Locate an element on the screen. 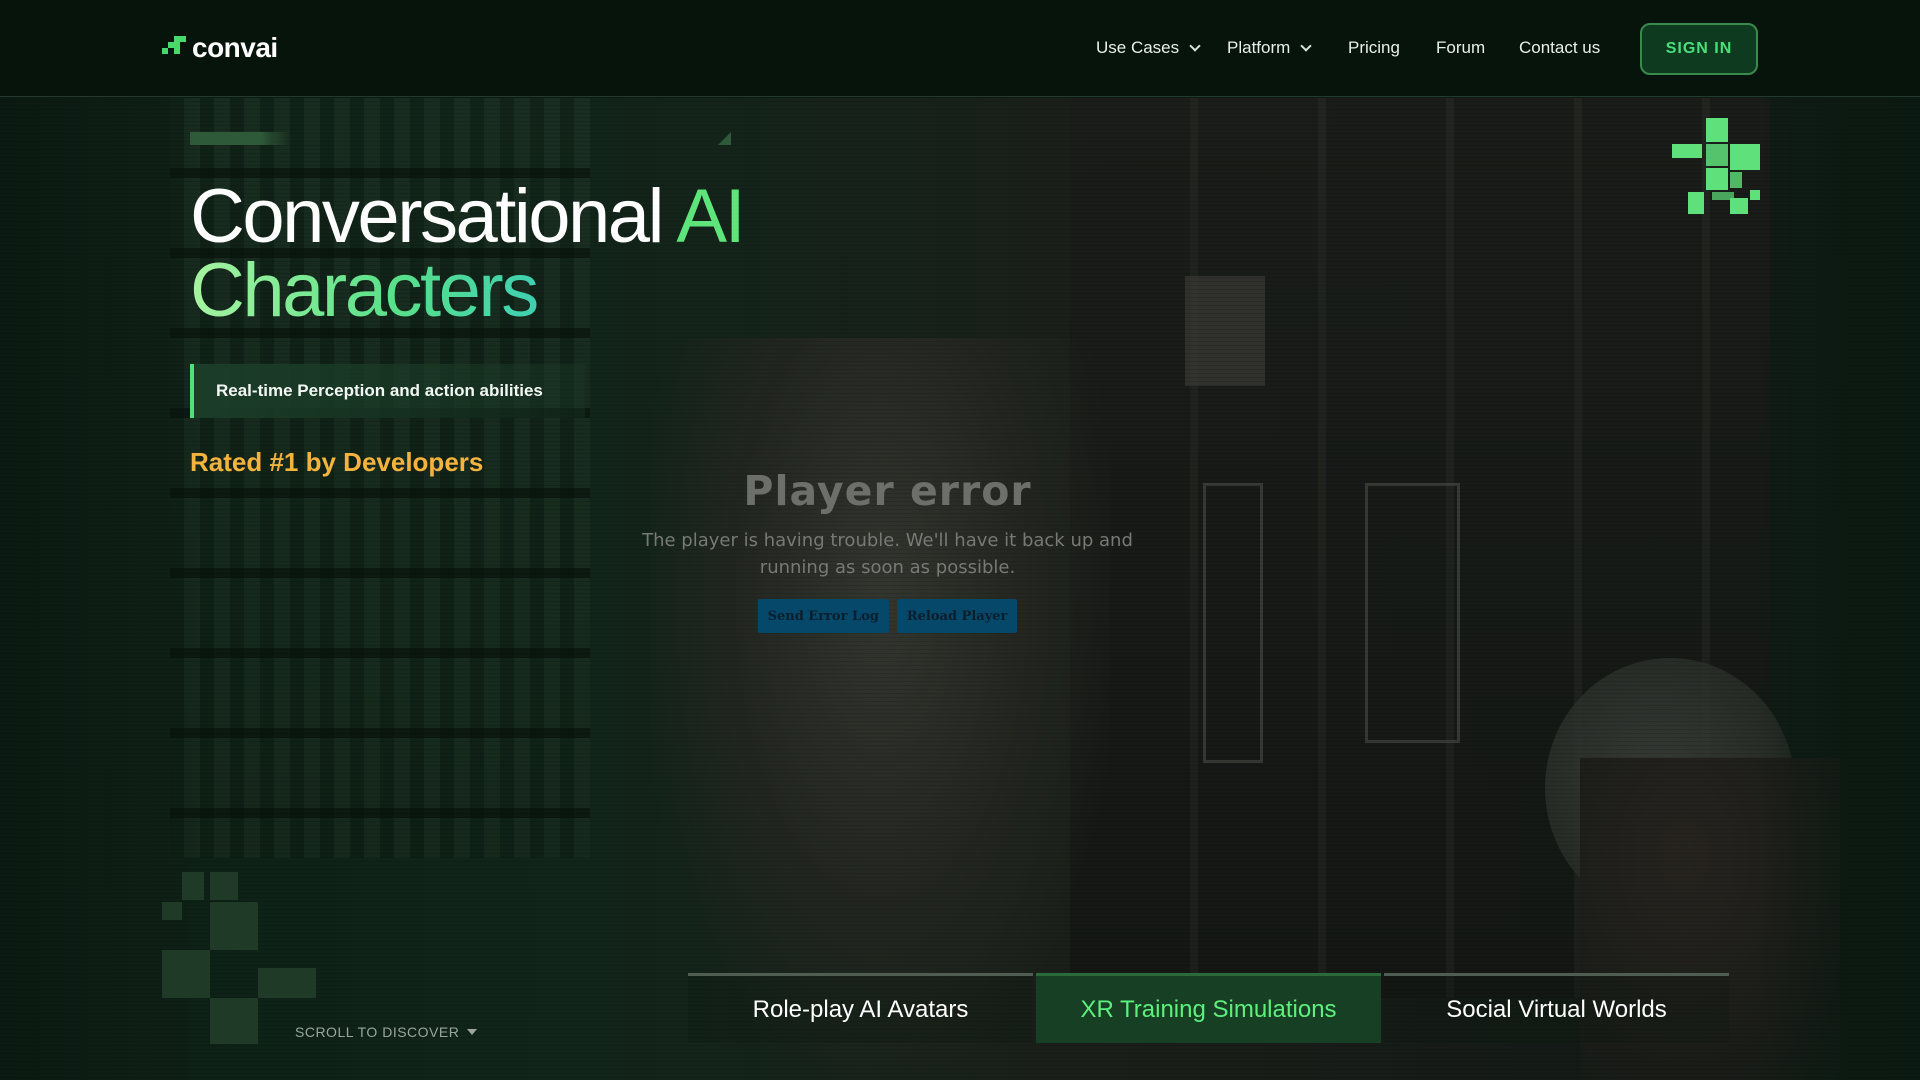 The image size is (1920, 1080). scroll-label: SCROLL TO DISCOVER is located at coordinates (377, 1032).